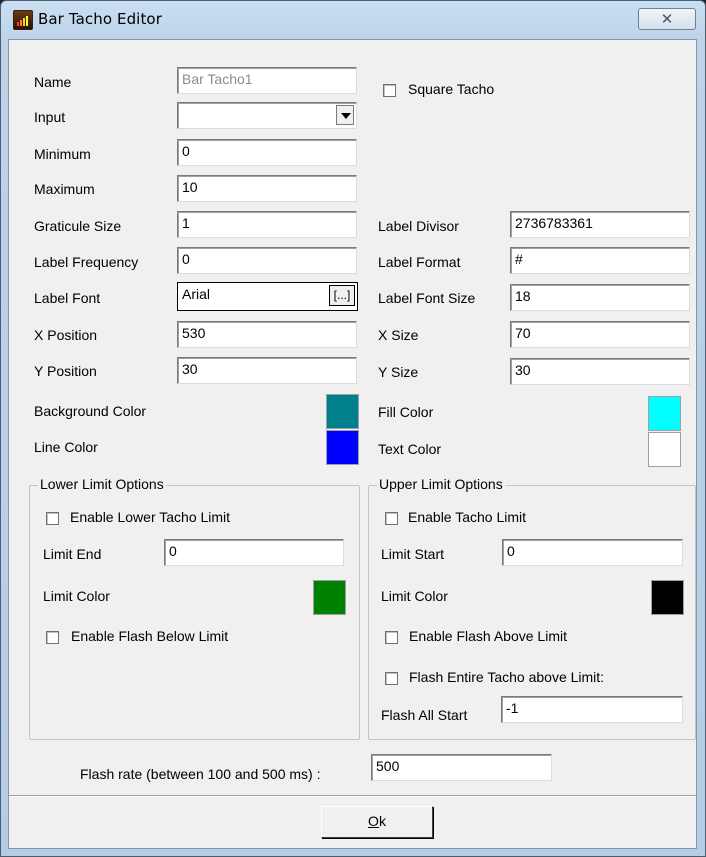 Image resolution: width=706 pixels, height=857 pixels. Describe the element at coordinates (52, 637) in the screenshot. I see `flash-below-limit-checkbox` at that location.